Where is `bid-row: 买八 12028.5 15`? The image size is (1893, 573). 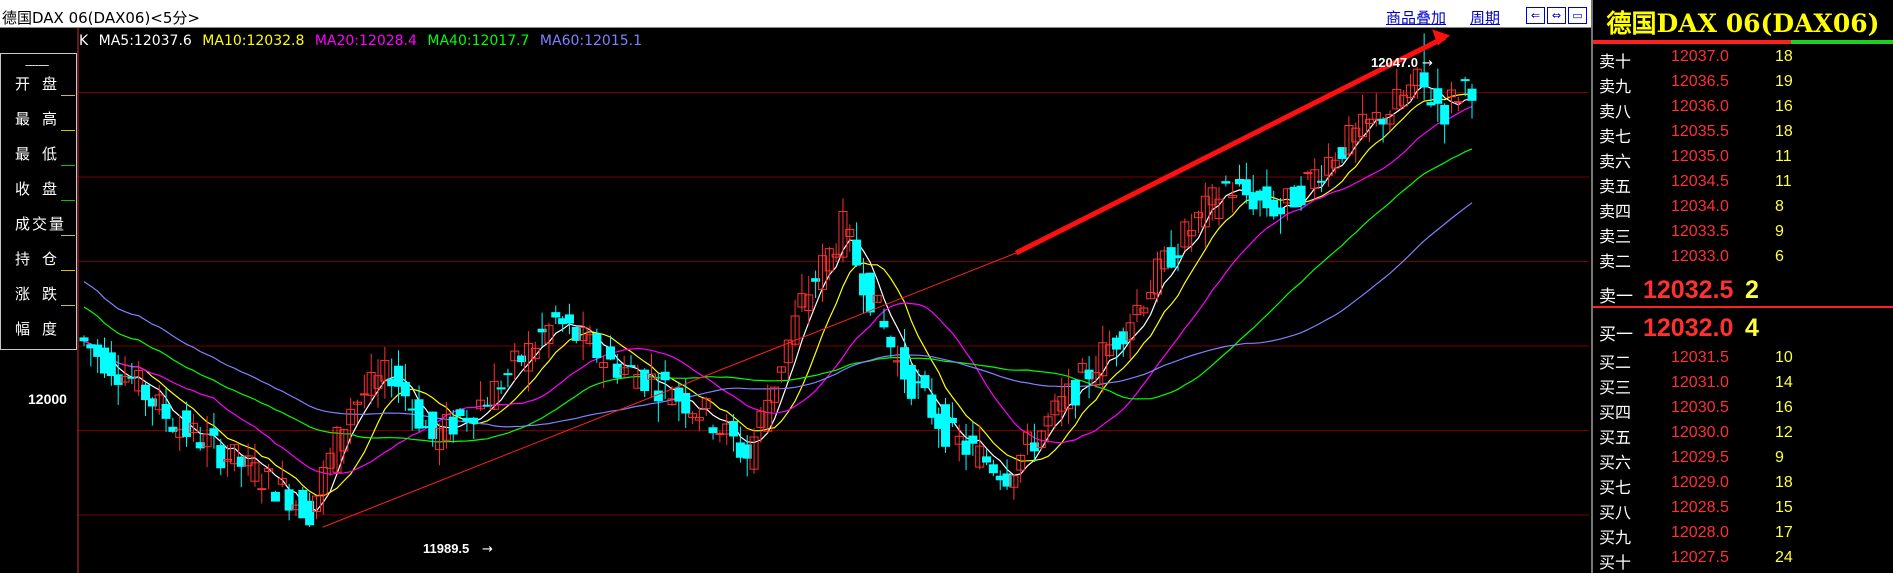 bid-row: 买八 12028.5 15 is located at coordinates (1743, 508).